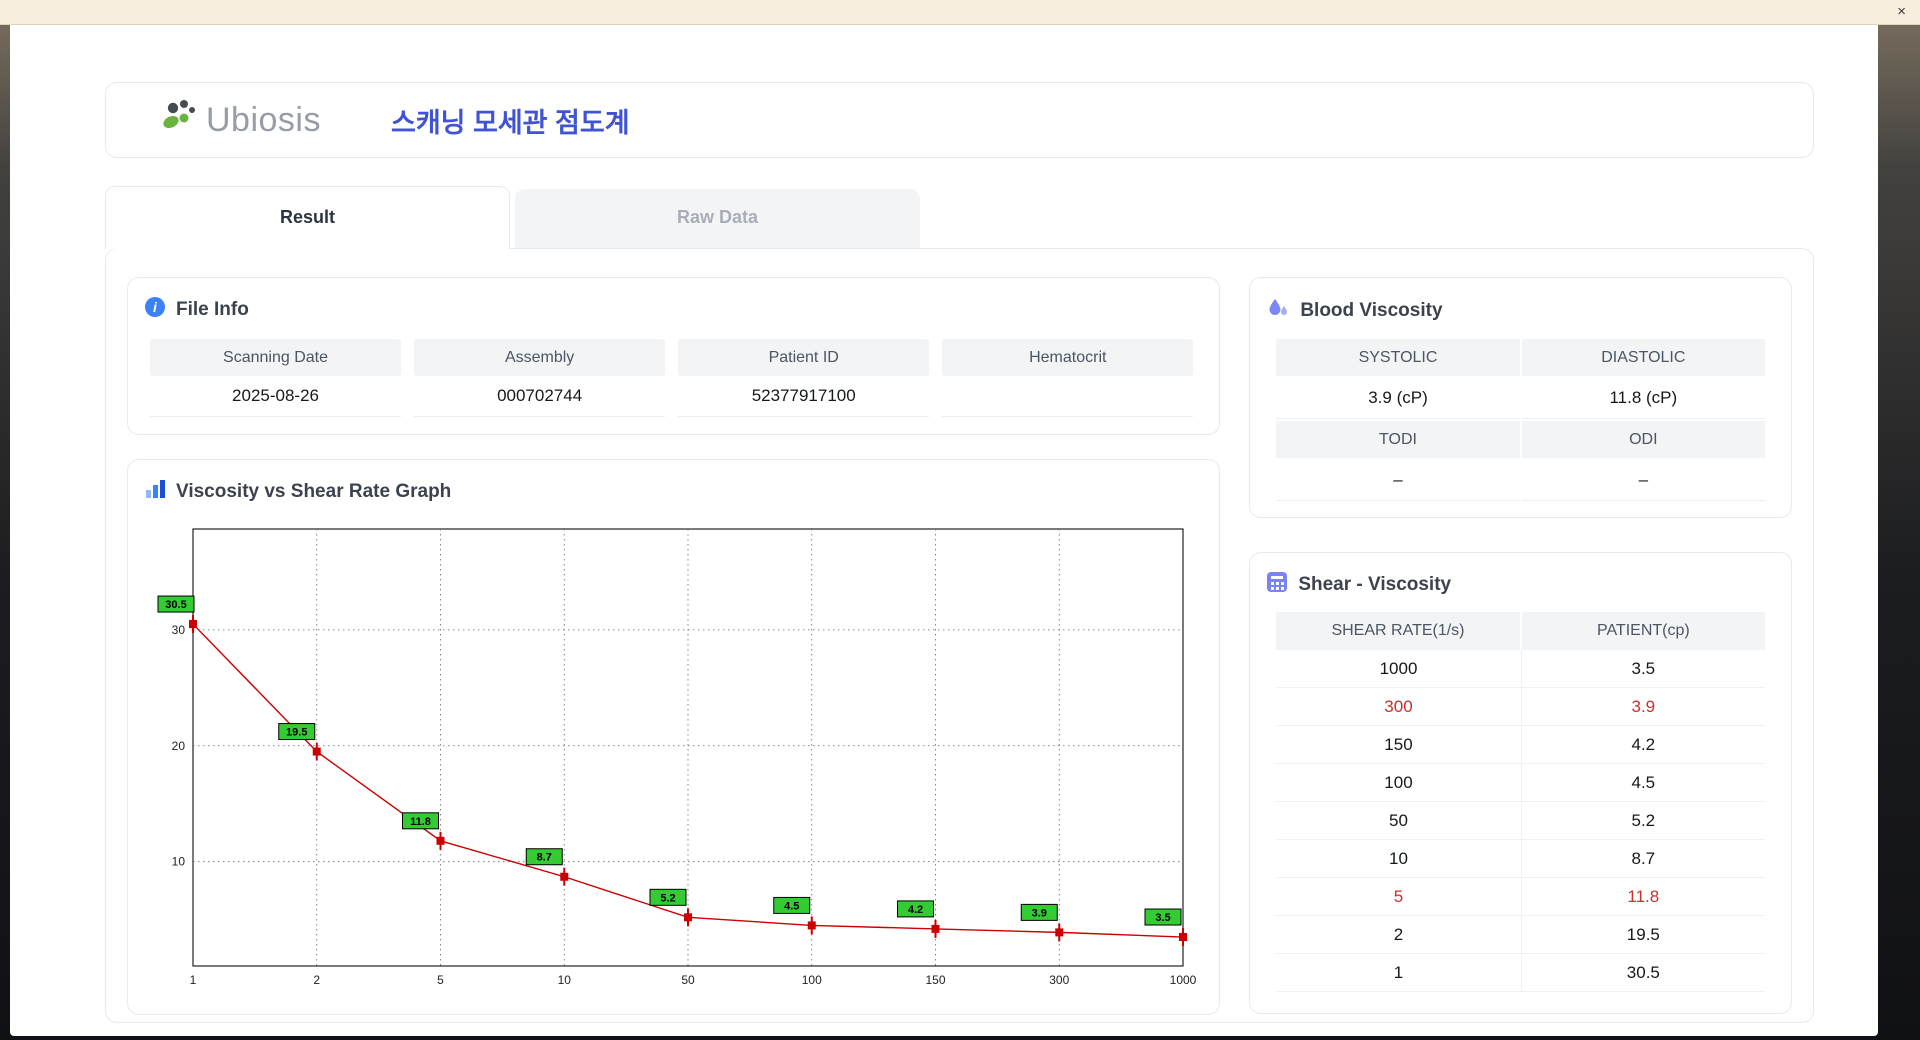 Image resolution: width=1920 pixels, height=1040 pixels. I want to click on svg-text: 8.7, so click(544, 858).